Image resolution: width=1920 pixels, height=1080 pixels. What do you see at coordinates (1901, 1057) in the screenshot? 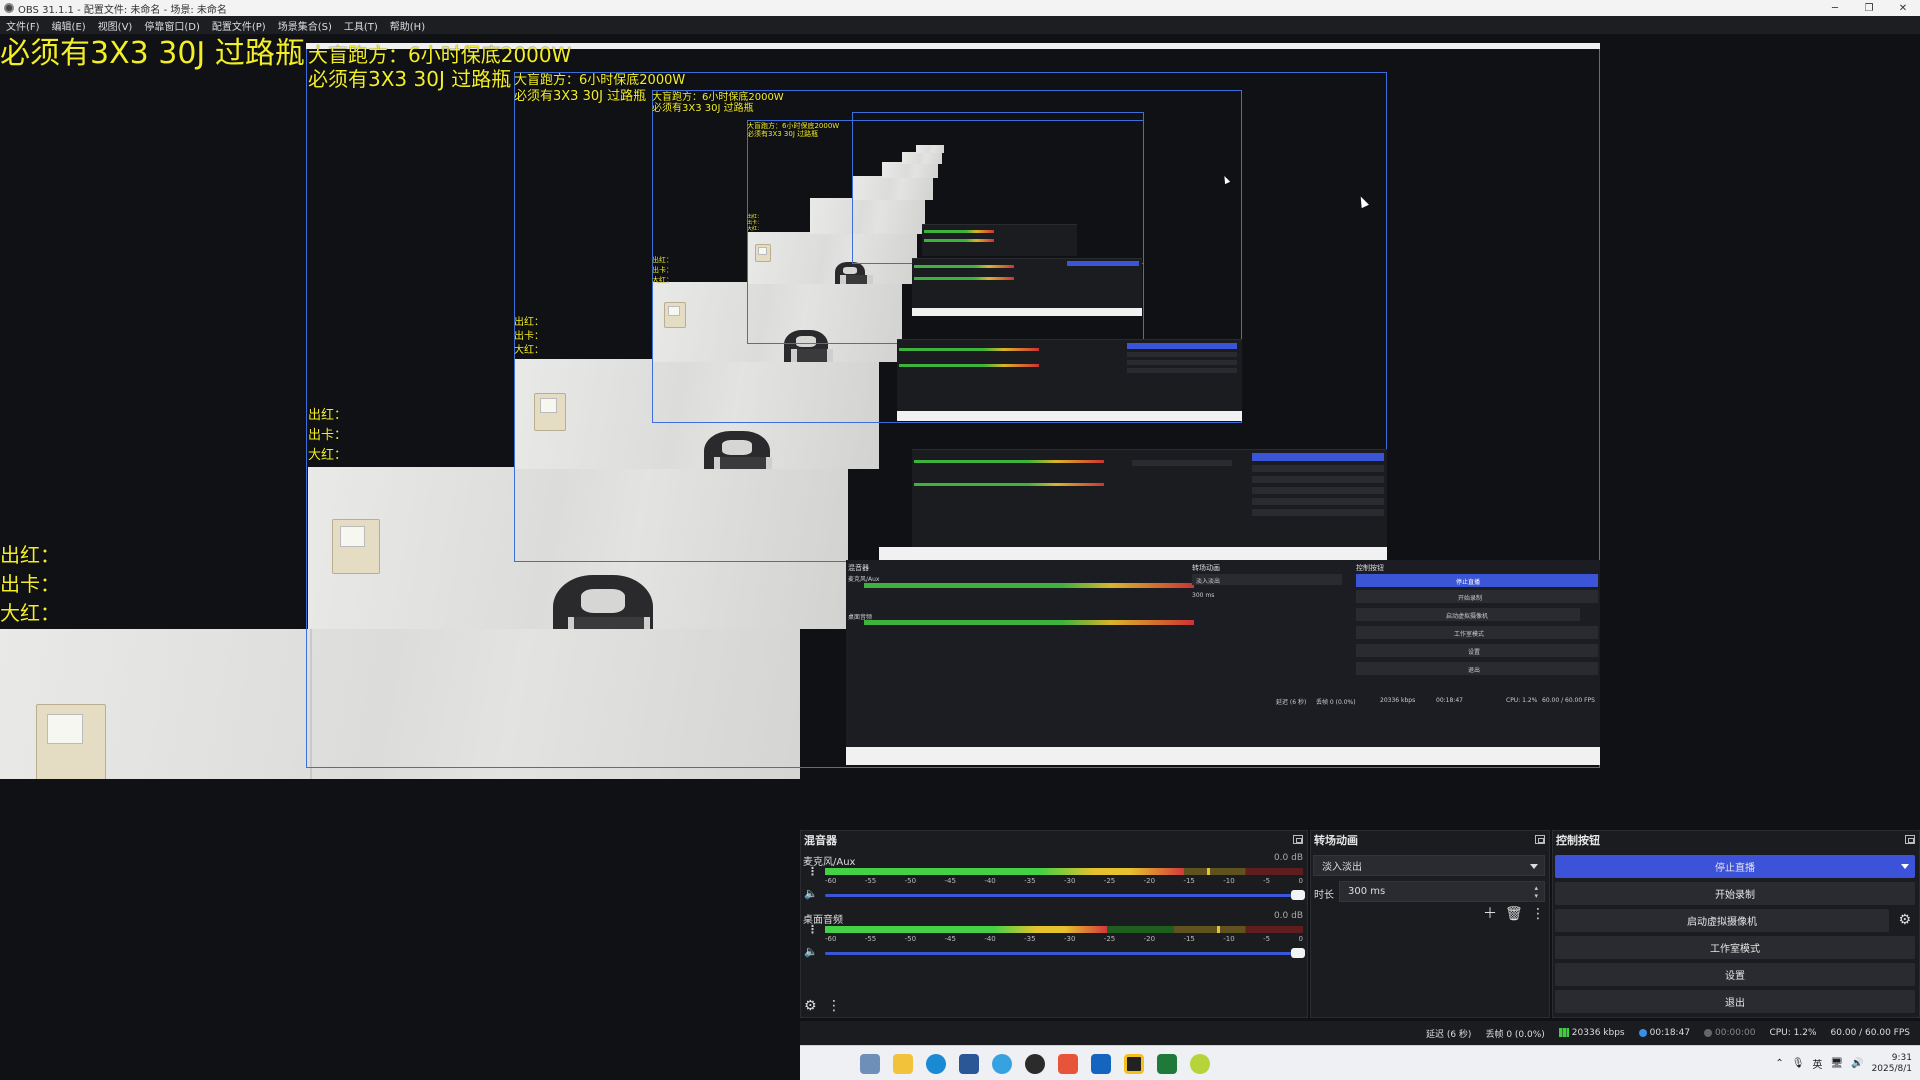
I see `clock-time: 9:31` at bounding box center [1901, 1057].